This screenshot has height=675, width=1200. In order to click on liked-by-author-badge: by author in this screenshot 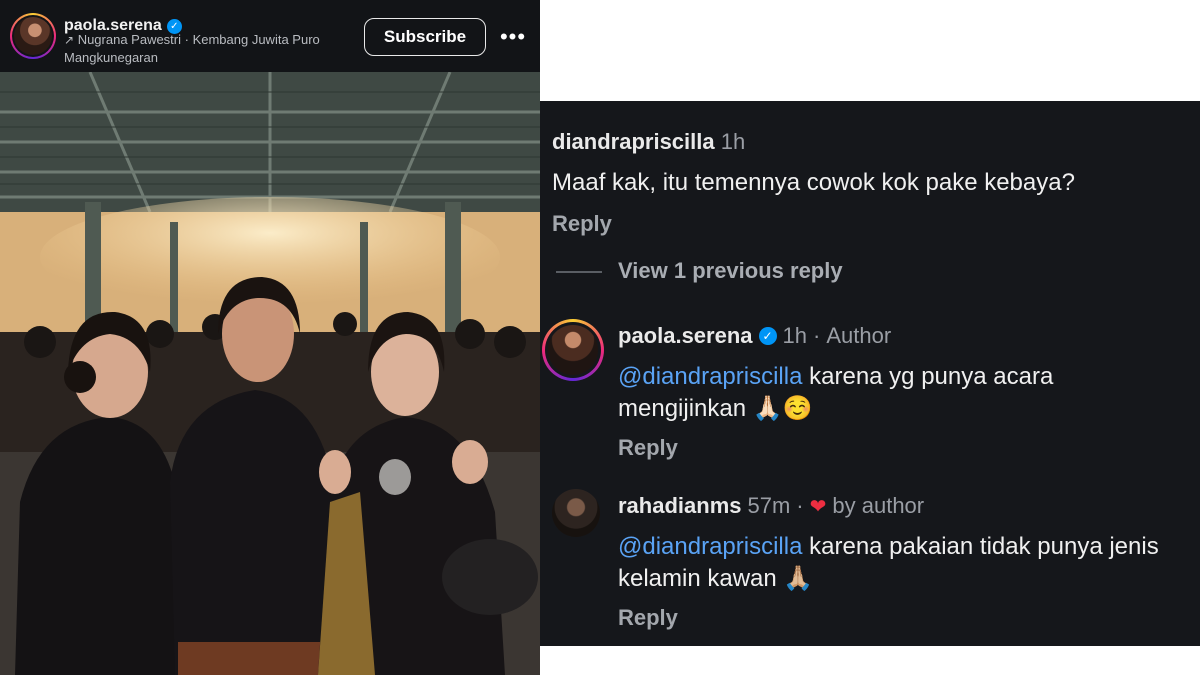, I will do `click(878, 505)`.